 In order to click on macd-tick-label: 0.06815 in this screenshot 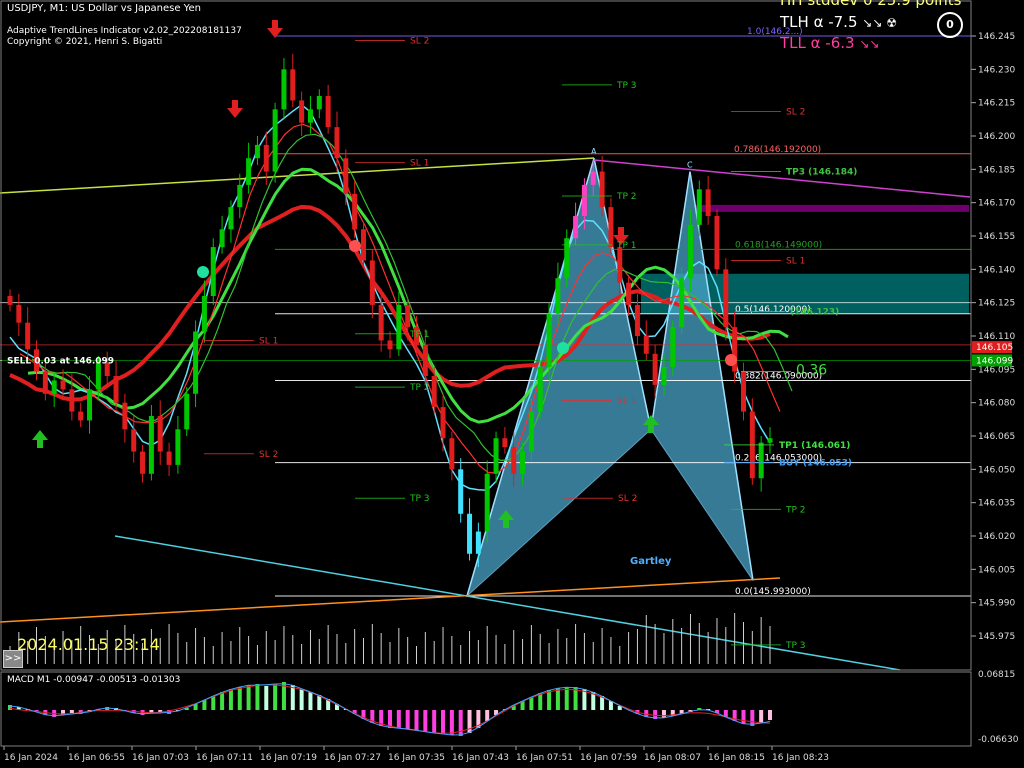, I will do `click(996, 675)`.